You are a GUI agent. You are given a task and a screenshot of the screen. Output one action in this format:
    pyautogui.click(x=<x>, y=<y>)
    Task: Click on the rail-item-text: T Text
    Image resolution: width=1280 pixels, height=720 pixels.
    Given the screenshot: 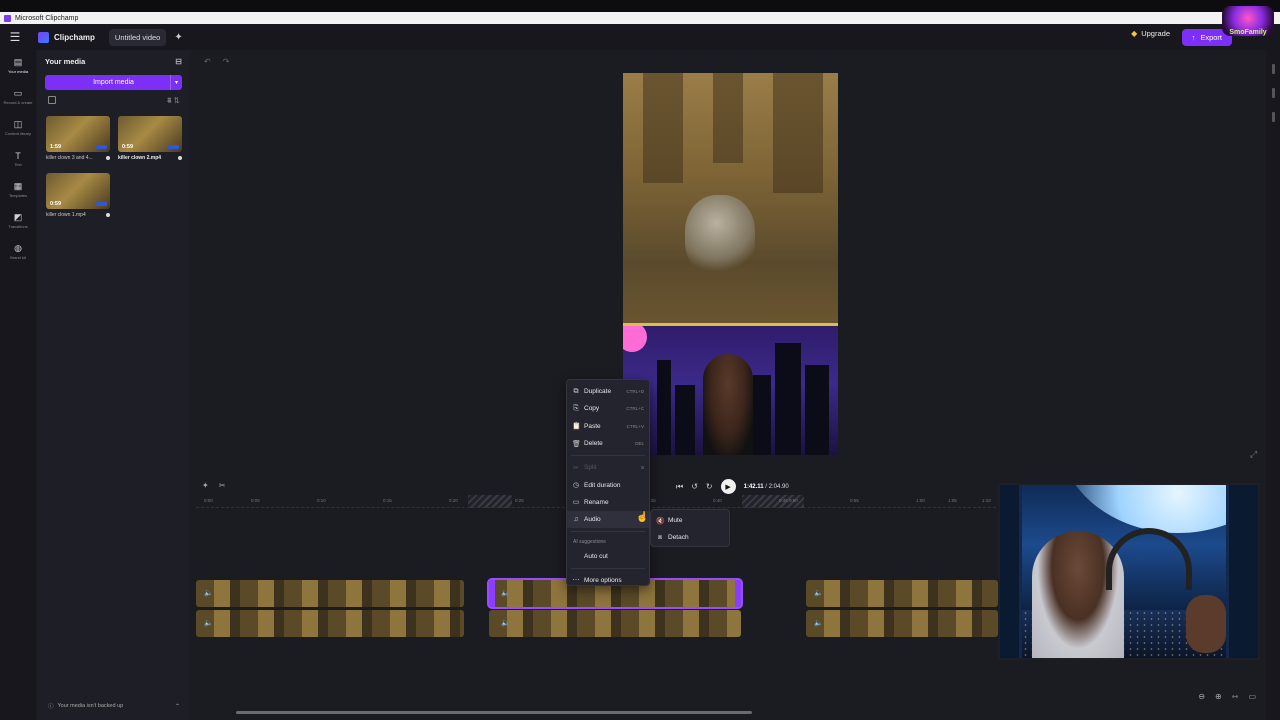 What is the action you would take?
    pyautogui.click(x=18, y=158)
    